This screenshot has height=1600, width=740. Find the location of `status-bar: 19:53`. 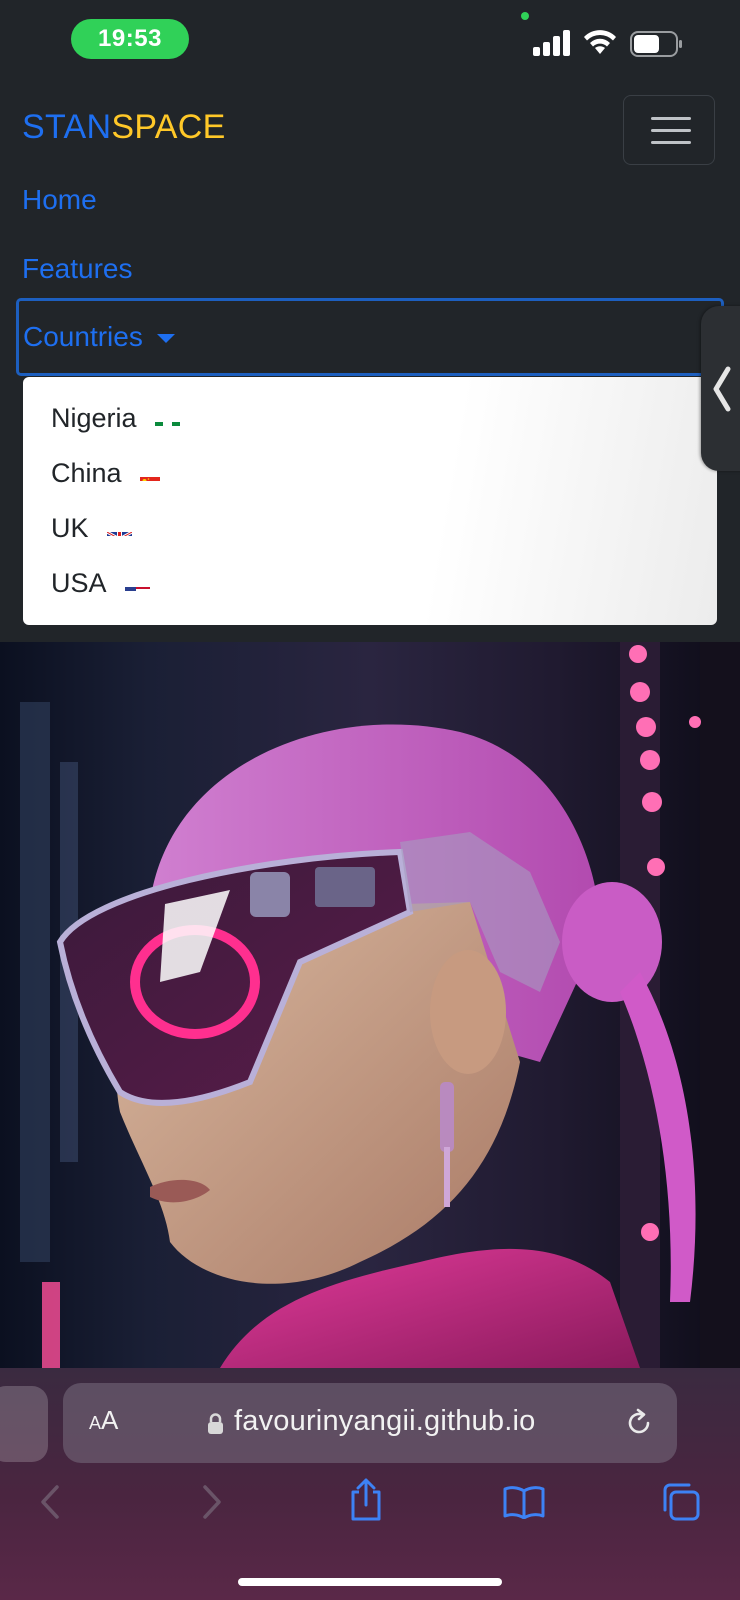

status-bar: 19:53 is located at coordinates (370, 40).